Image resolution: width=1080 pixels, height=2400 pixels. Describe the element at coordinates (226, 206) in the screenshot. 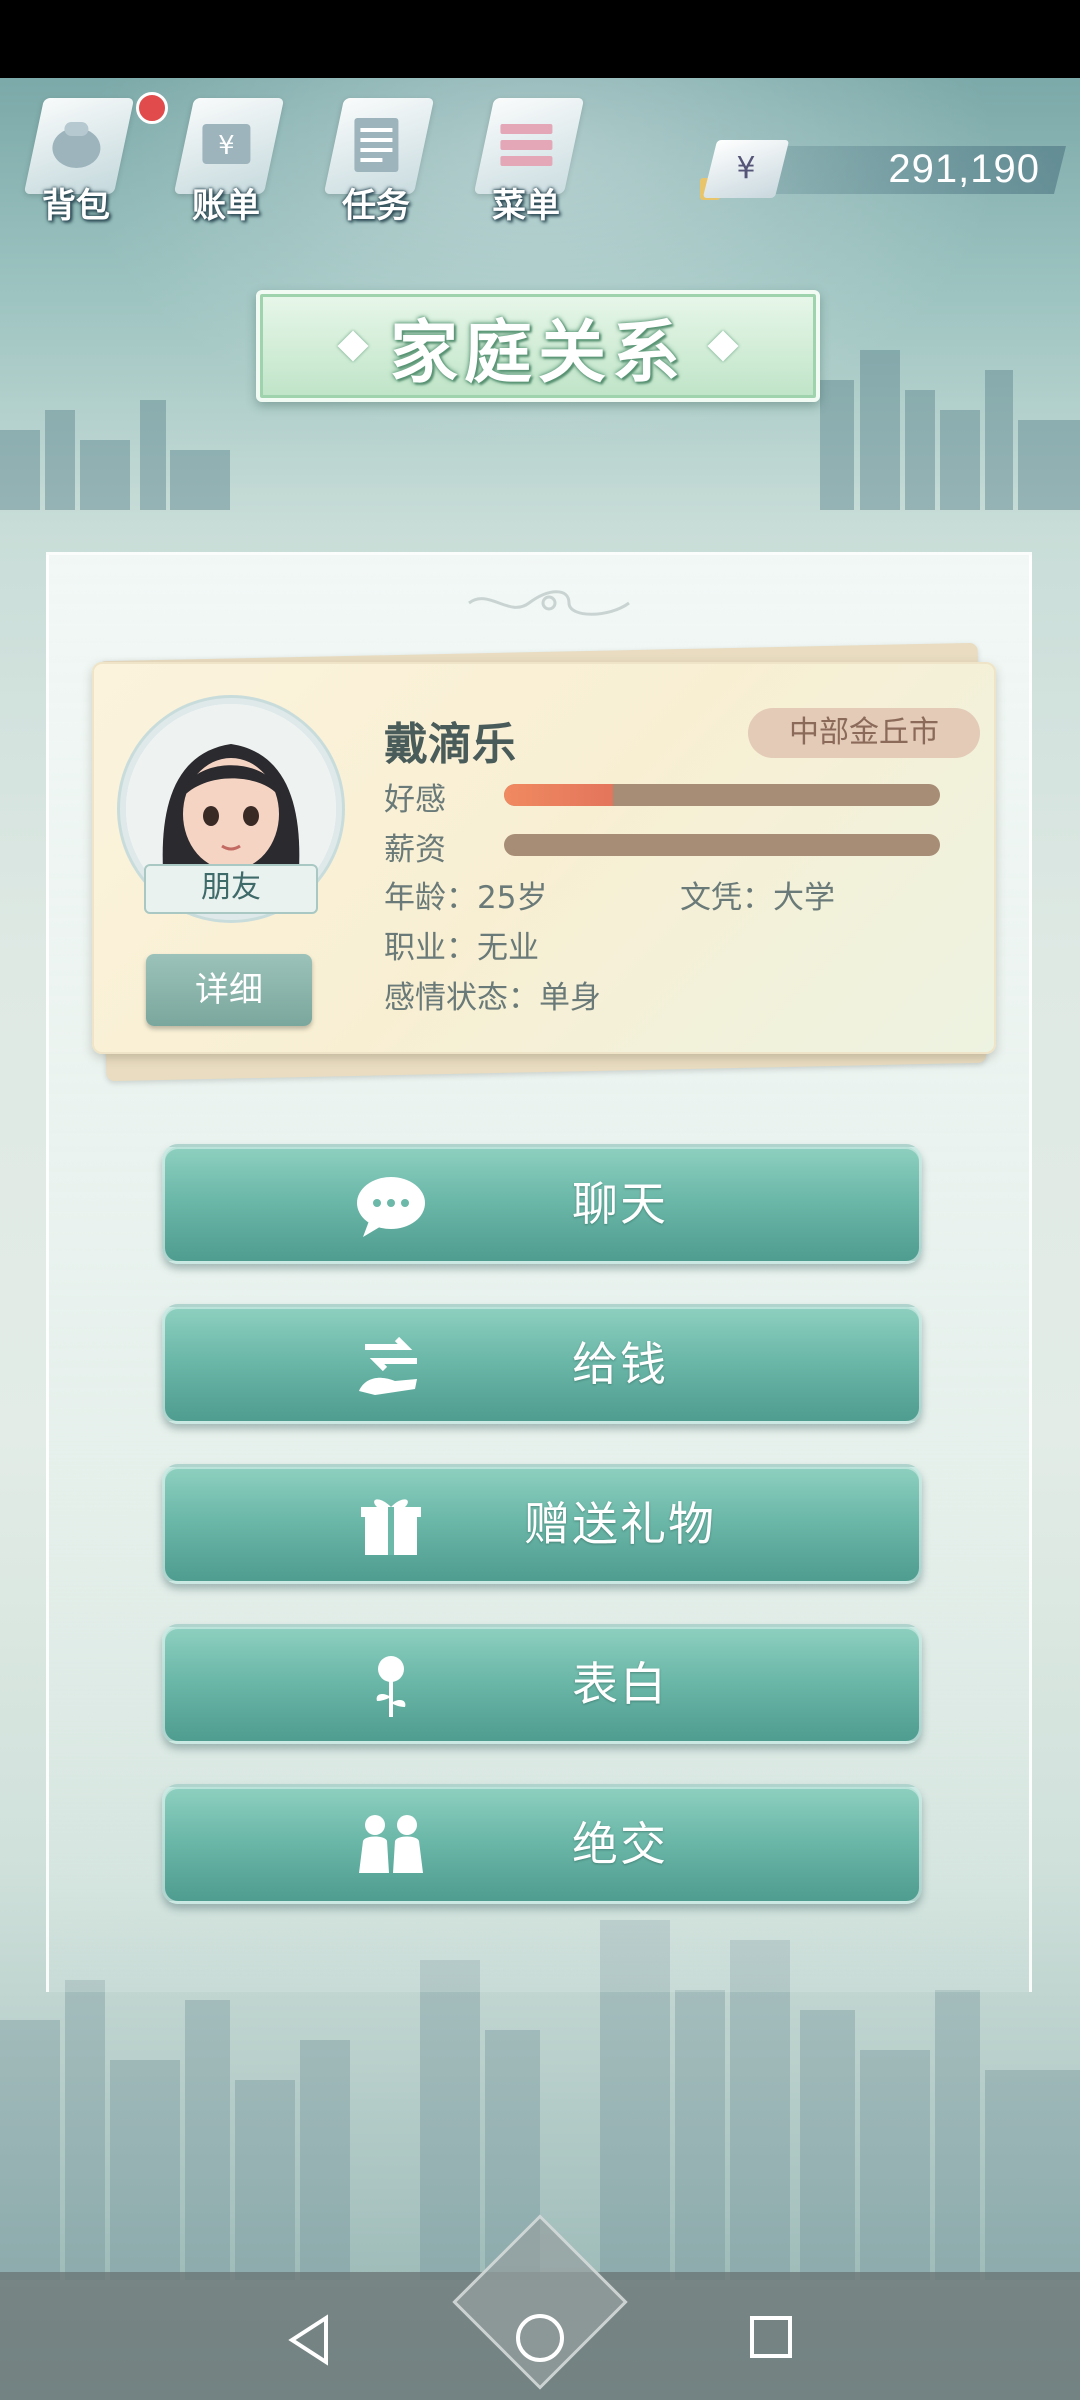

I see `nav-bill-label: 账单` at that location.